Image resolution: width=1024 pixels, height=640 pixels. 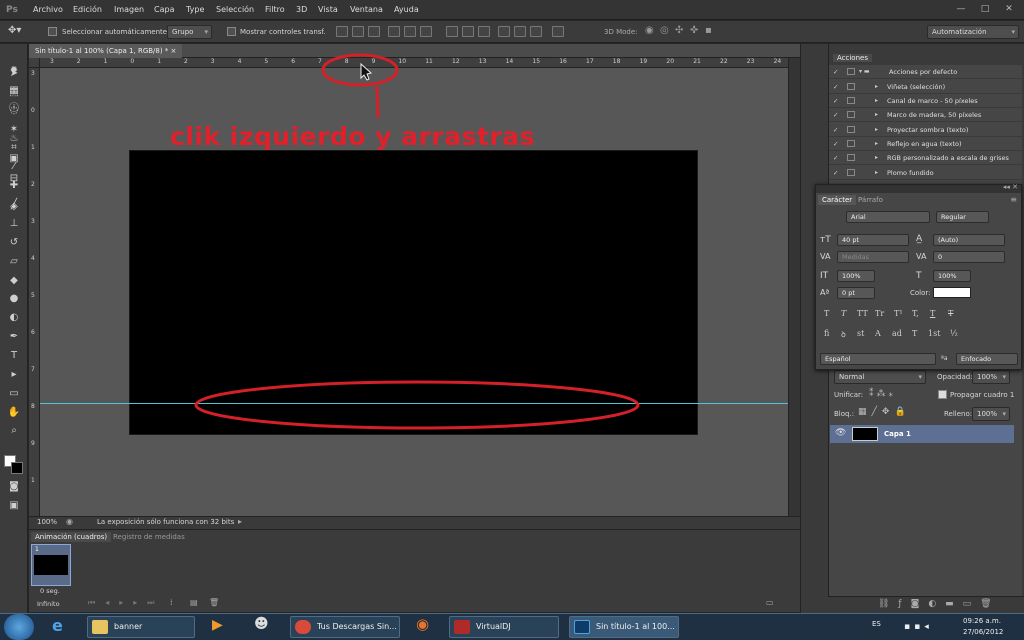 What do you see at coordinates (50, 591) in the screenshot?
I see `frame-delay: 0 seg.` at bounding box center [50, 591].